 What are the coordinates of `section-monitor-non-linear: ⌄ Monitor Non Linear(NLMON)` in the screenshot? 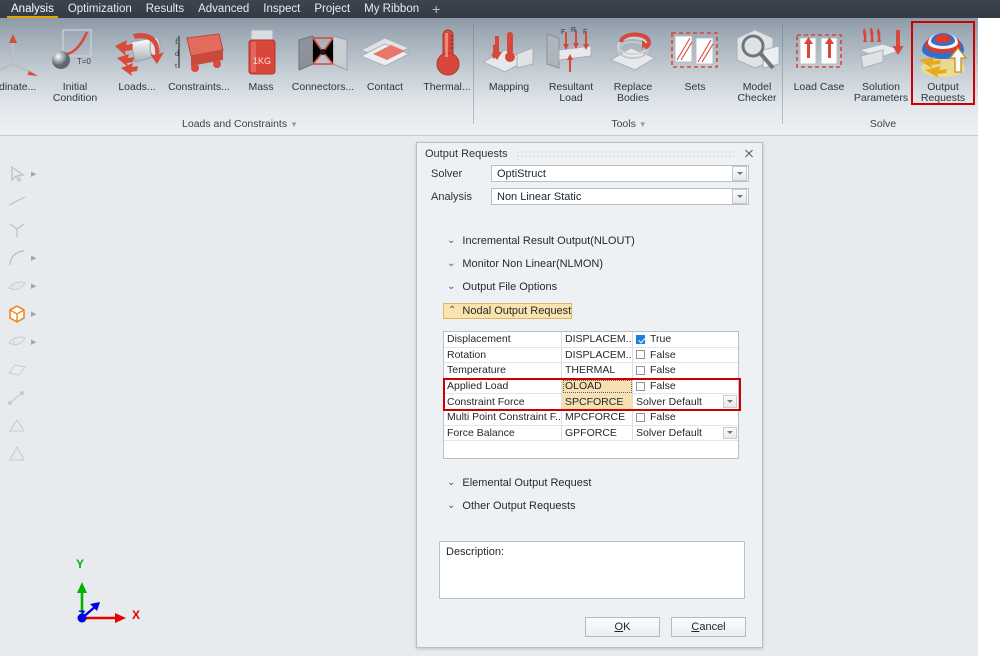 It's located at (589, 264).